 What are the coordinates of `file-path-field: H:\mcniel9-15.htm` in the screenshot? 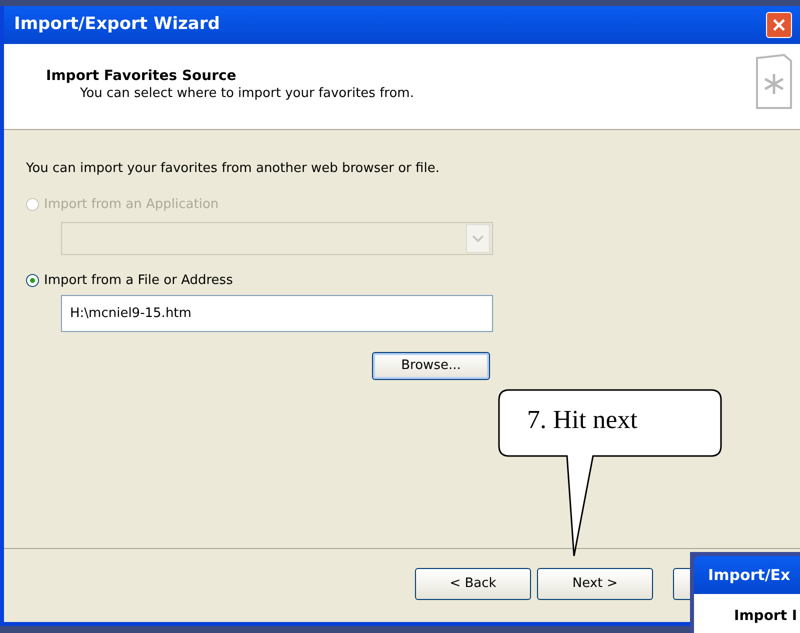 It's located at (277, 313).